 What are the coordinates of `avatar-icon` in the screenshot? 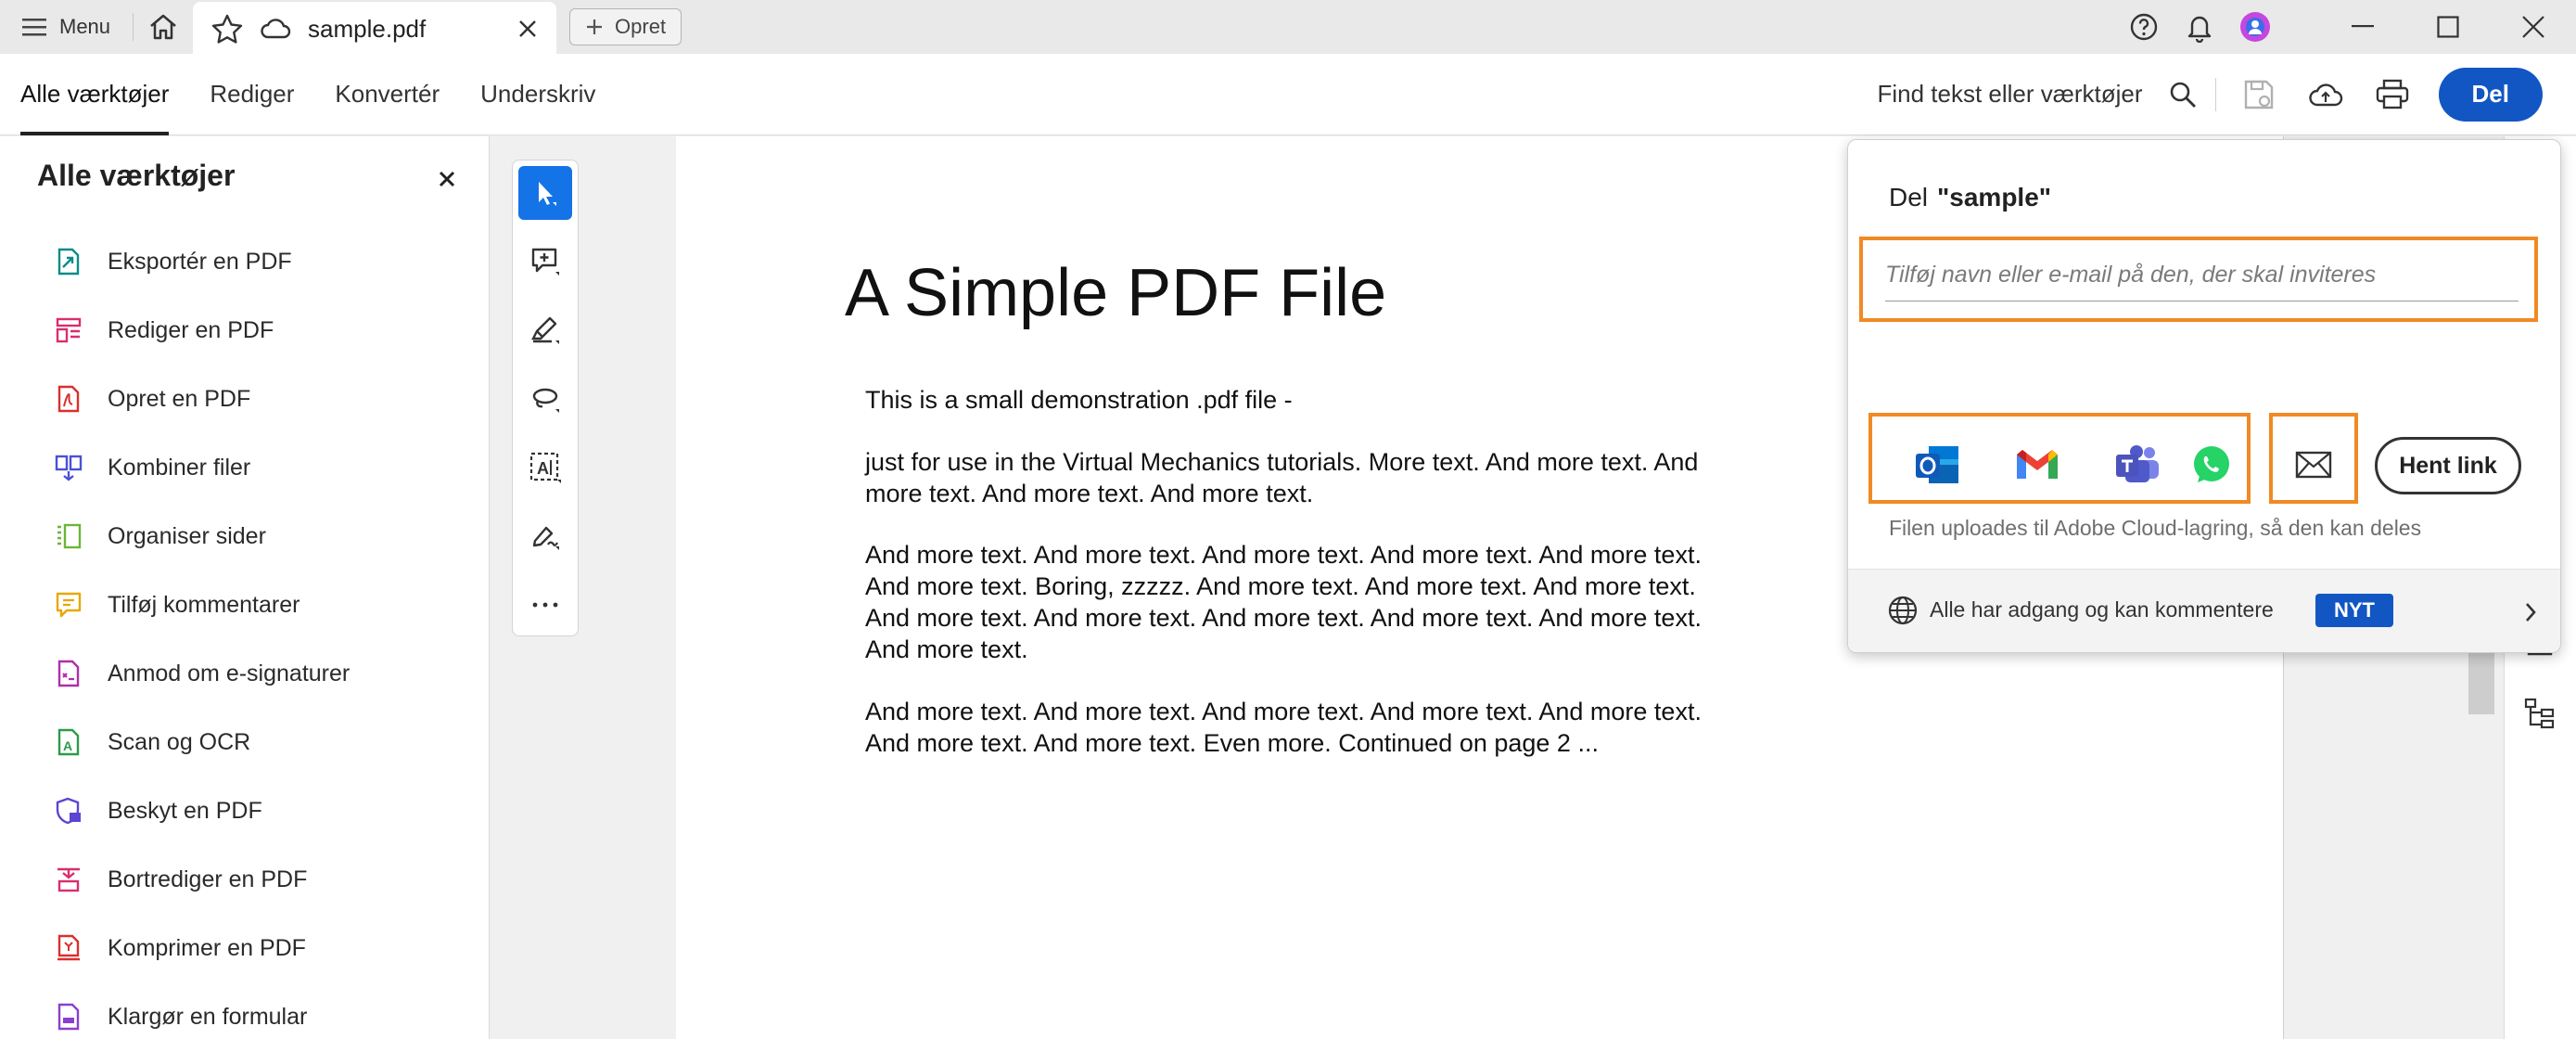 It's located at (2255, 27).